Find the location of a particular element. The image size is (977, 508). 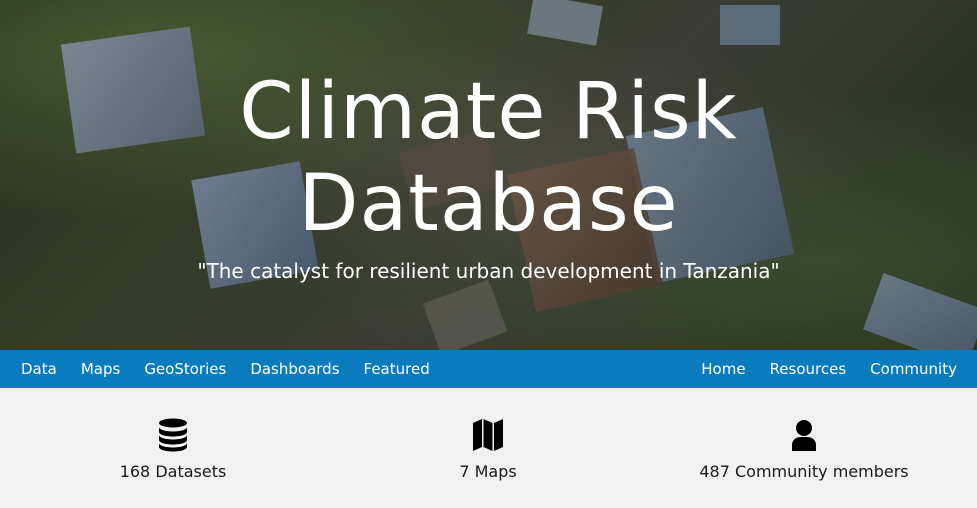

nav-item-maps: Maps is located at coordinates (100, 369).